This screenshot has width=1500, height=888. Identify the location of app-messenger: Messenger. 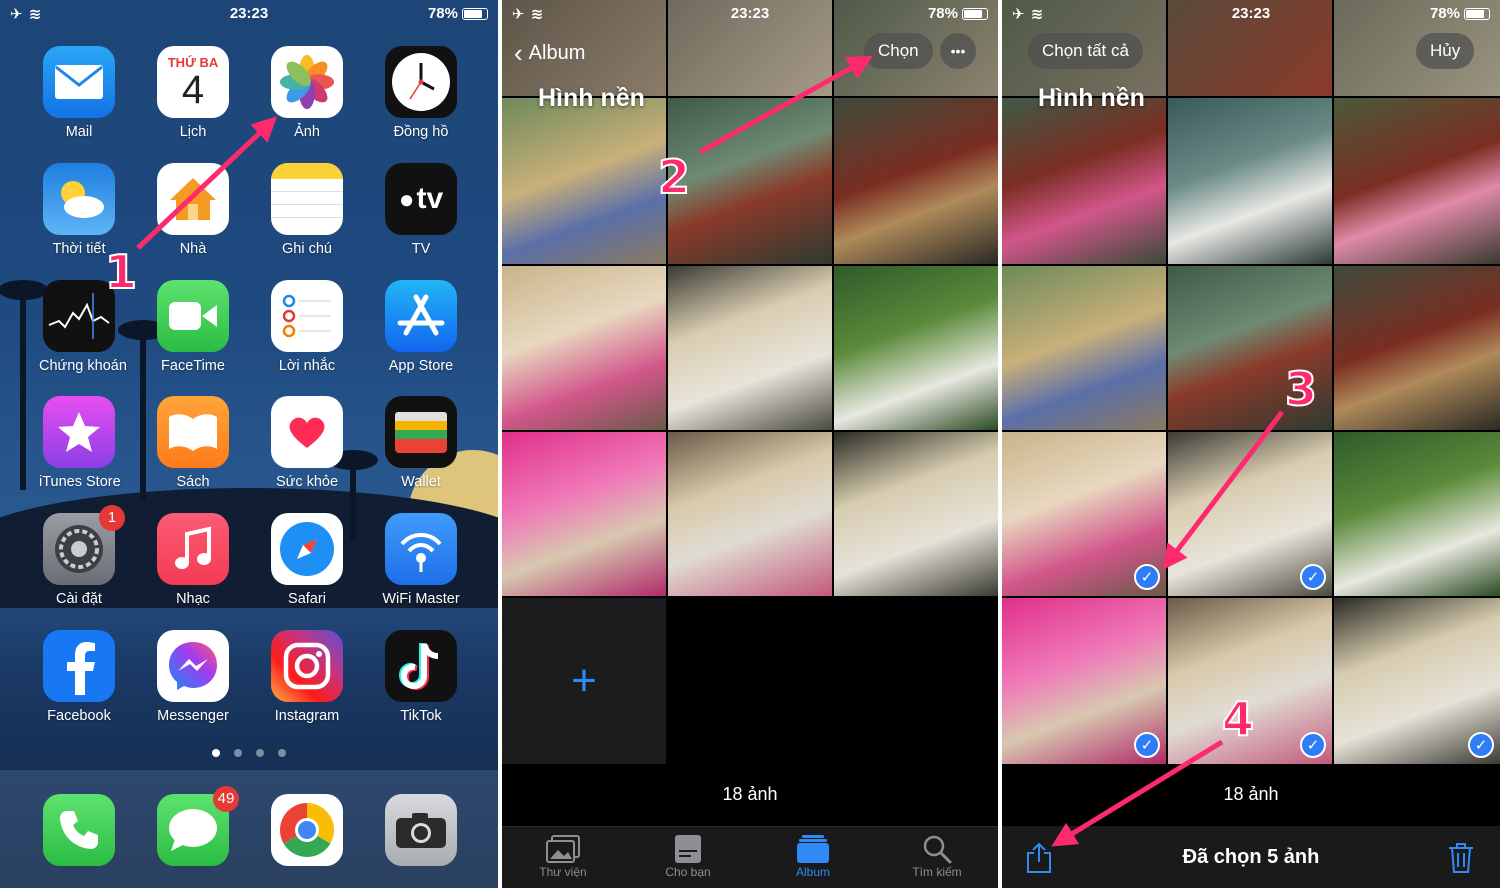
(193, 677).